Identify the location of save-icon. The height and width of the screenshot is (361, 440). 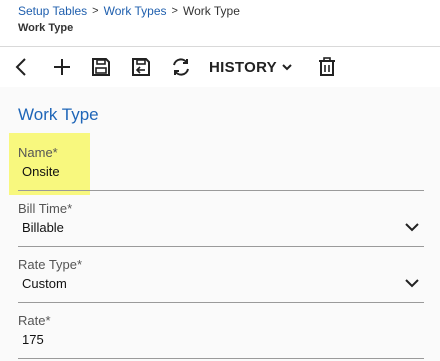
(101, 67).